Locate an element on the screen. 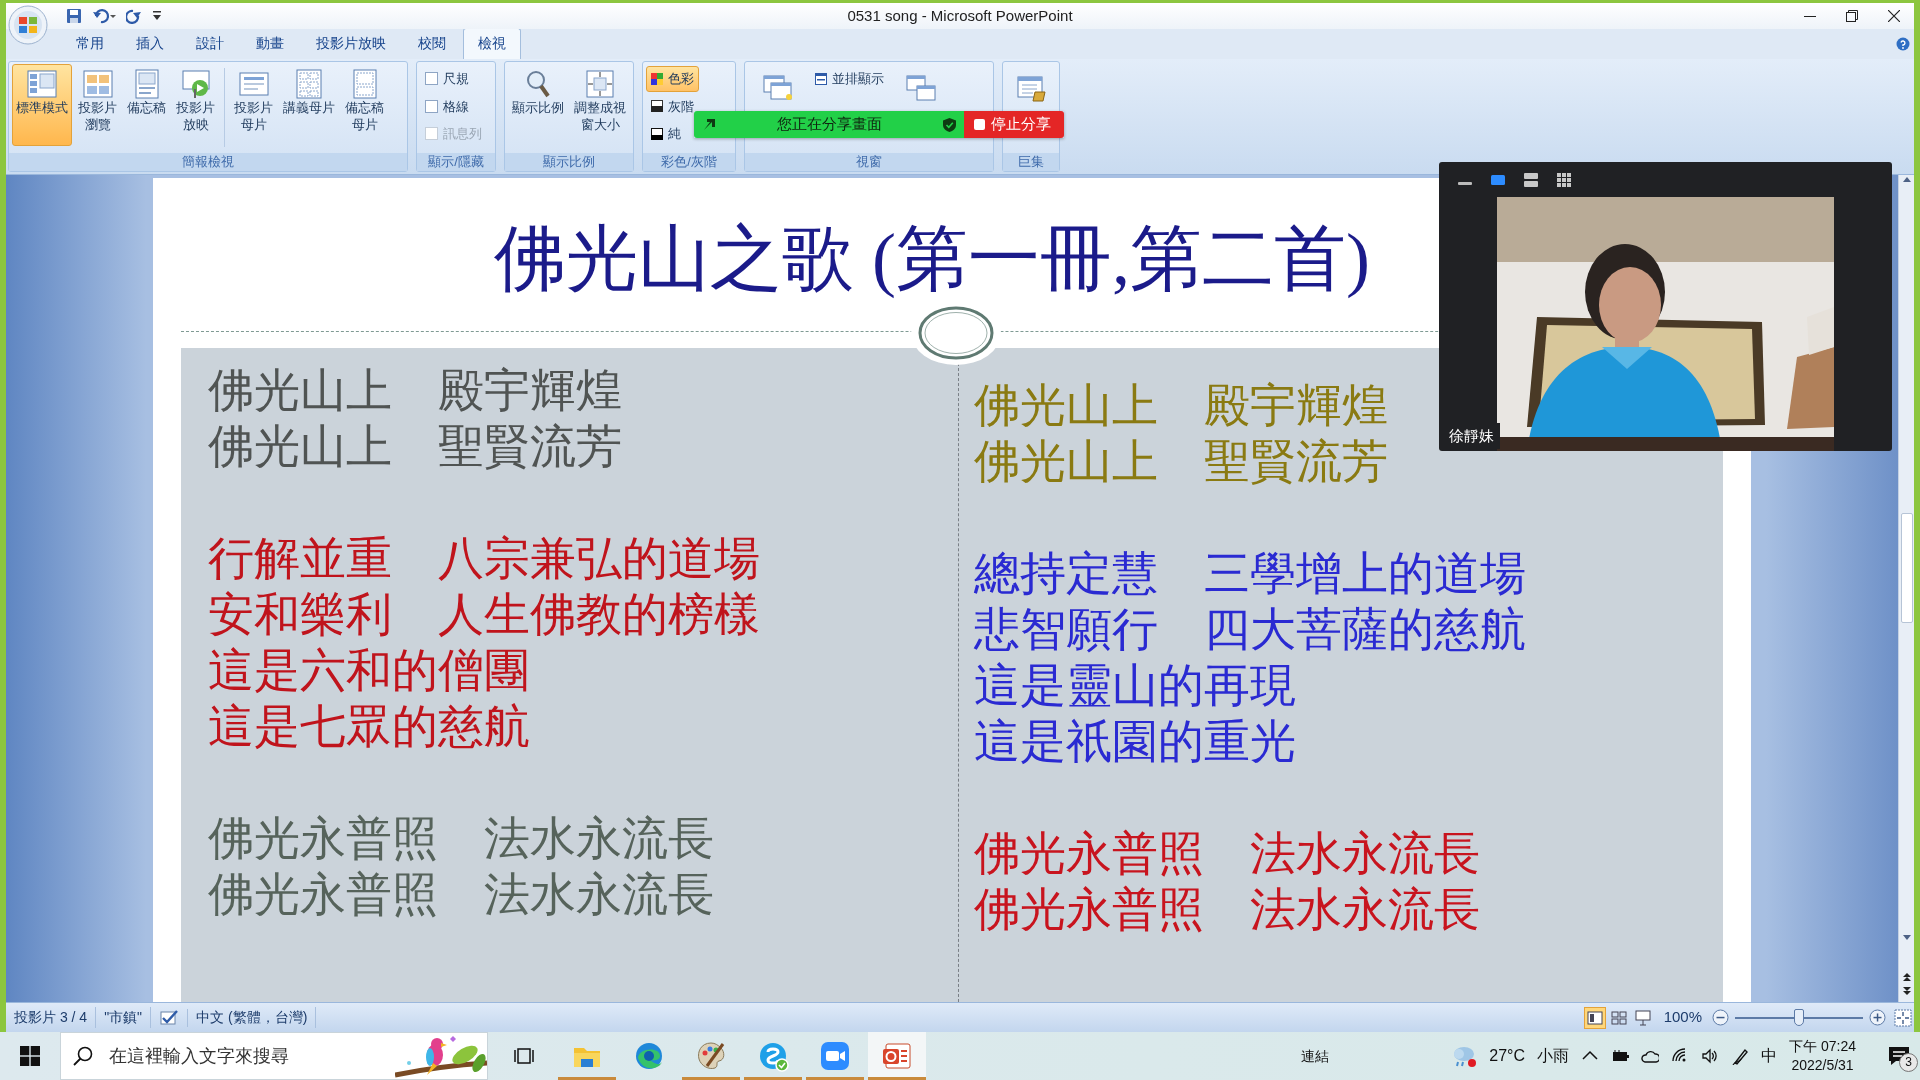 This screenshot has width=1920, height=1080. shield-icon is located at coordinates (949, 124).